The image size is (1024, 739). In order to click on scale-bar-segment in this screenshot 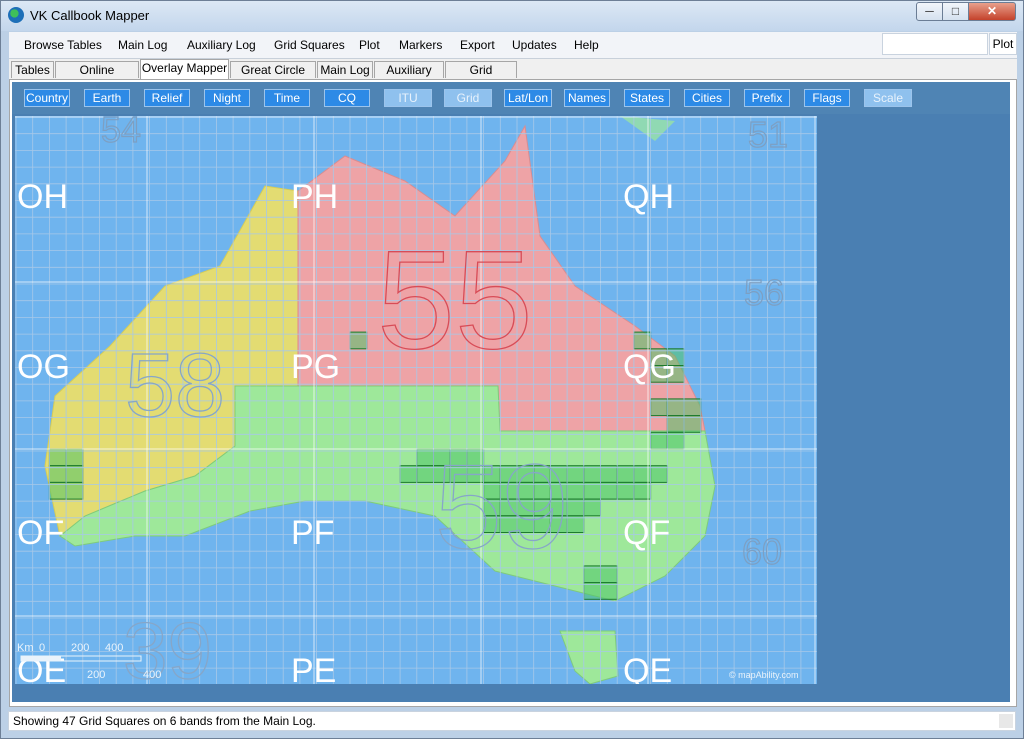, I will do `click(41, 658)`.